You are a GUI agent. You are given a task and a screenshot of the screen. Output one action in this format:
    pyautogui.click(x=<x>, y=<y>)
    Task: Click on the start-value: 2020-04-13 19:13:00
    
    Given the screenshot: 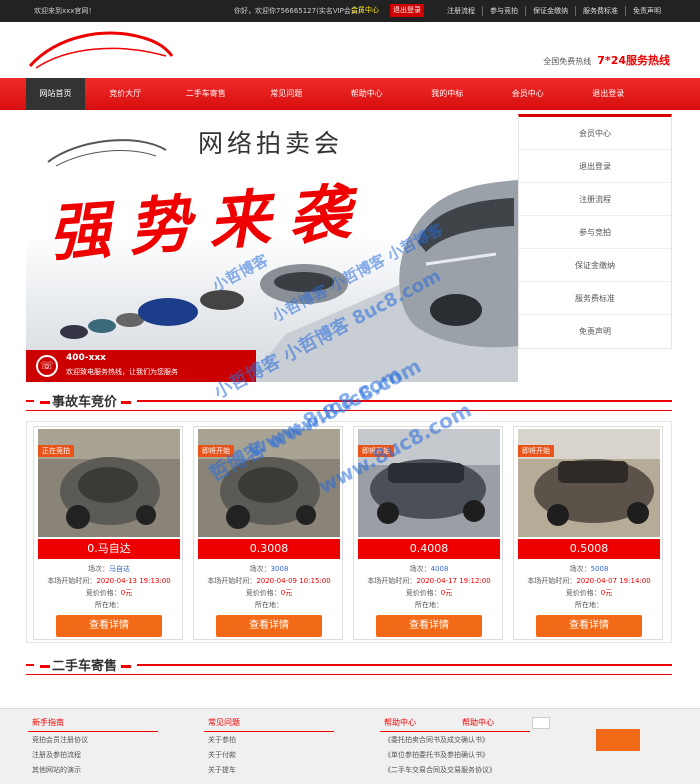 What is the action you would take?
    pyautogui.click(x=133, y=581)
    